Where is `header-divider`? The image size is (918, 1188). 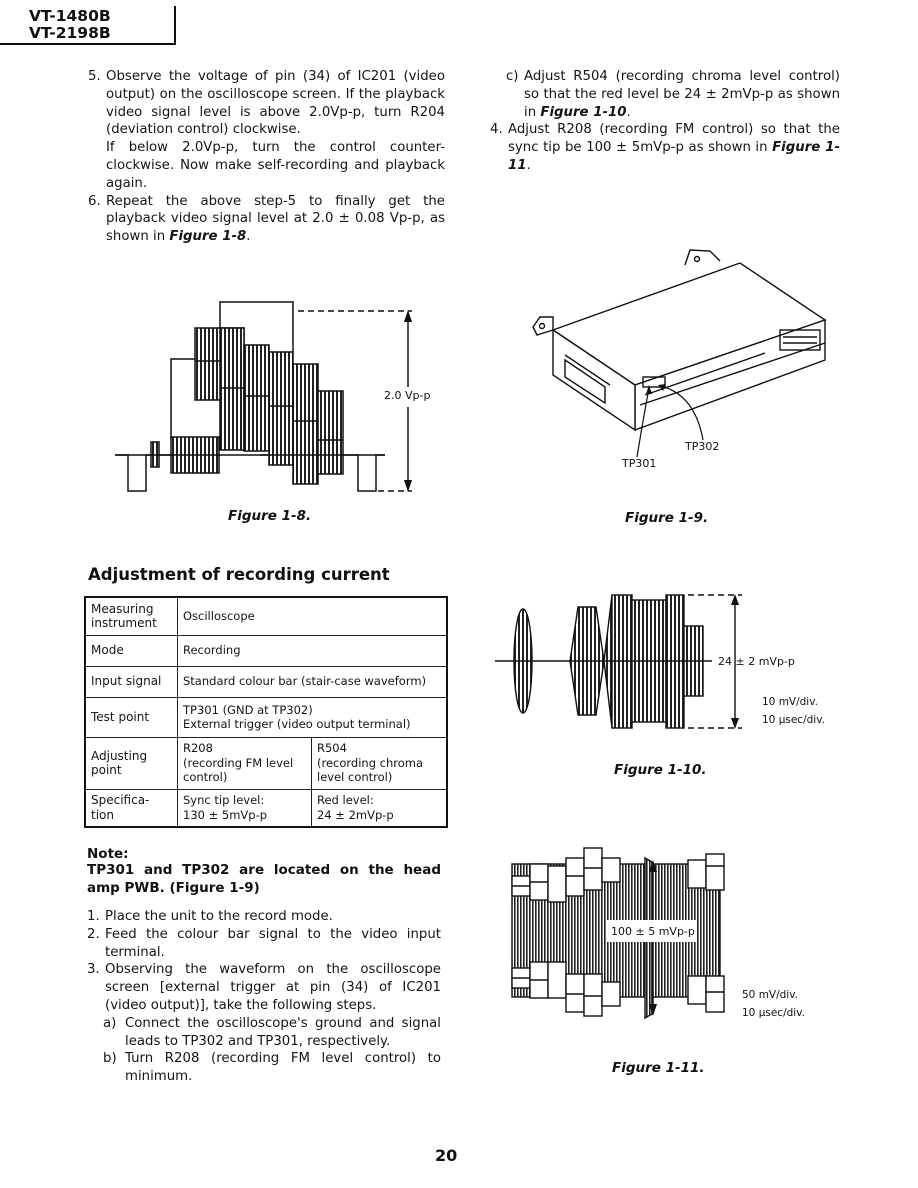 header-divider is located at coordinates (175, 25).